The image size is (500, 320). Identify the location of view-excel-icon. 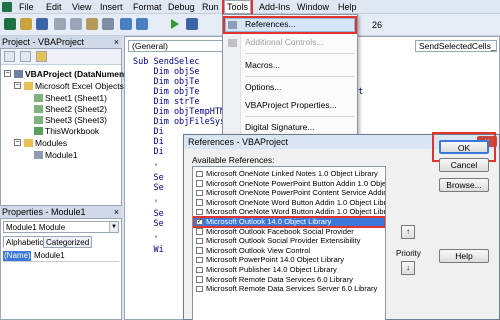
(10, 24).